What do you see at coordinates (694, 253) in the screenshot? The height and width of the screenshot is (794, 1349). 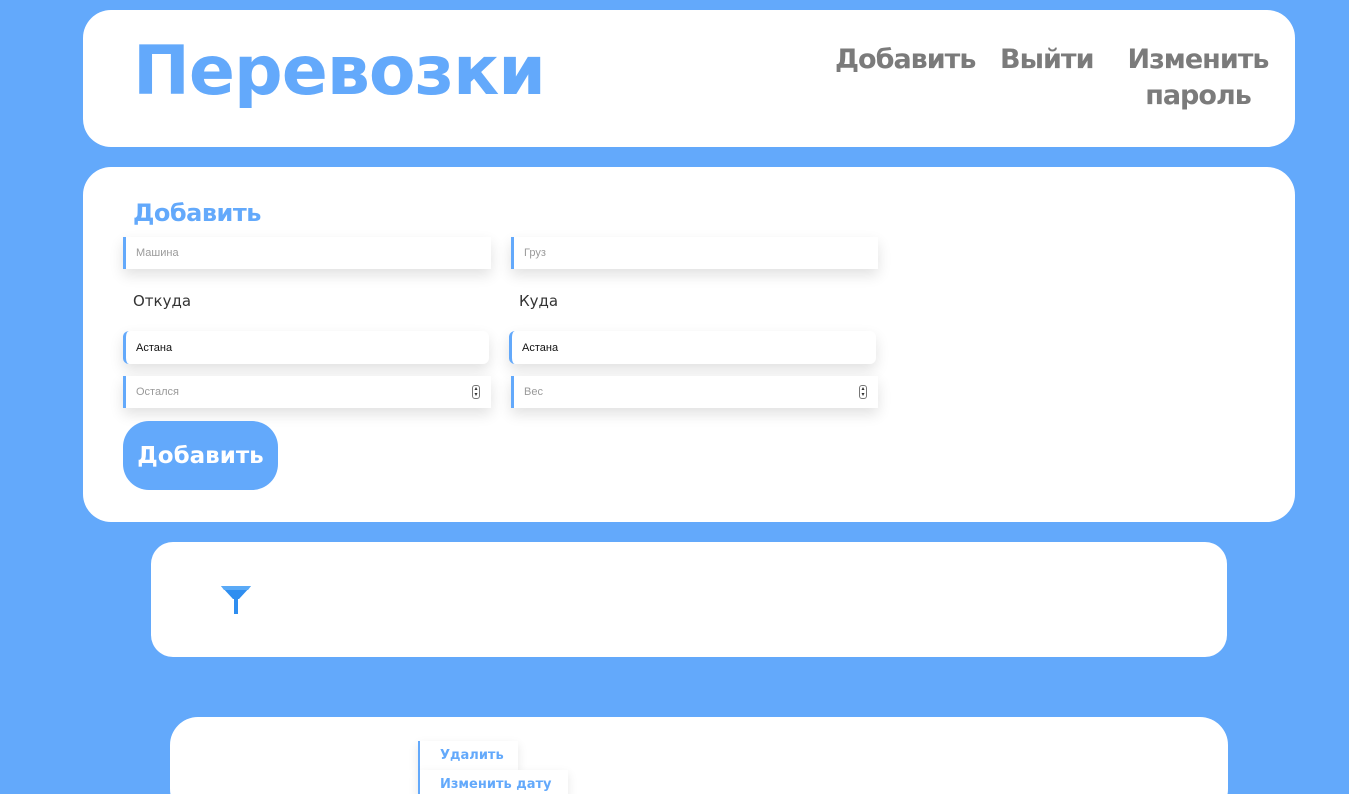 I see `cargo-input: Груз` at bounding box center [694, 253].